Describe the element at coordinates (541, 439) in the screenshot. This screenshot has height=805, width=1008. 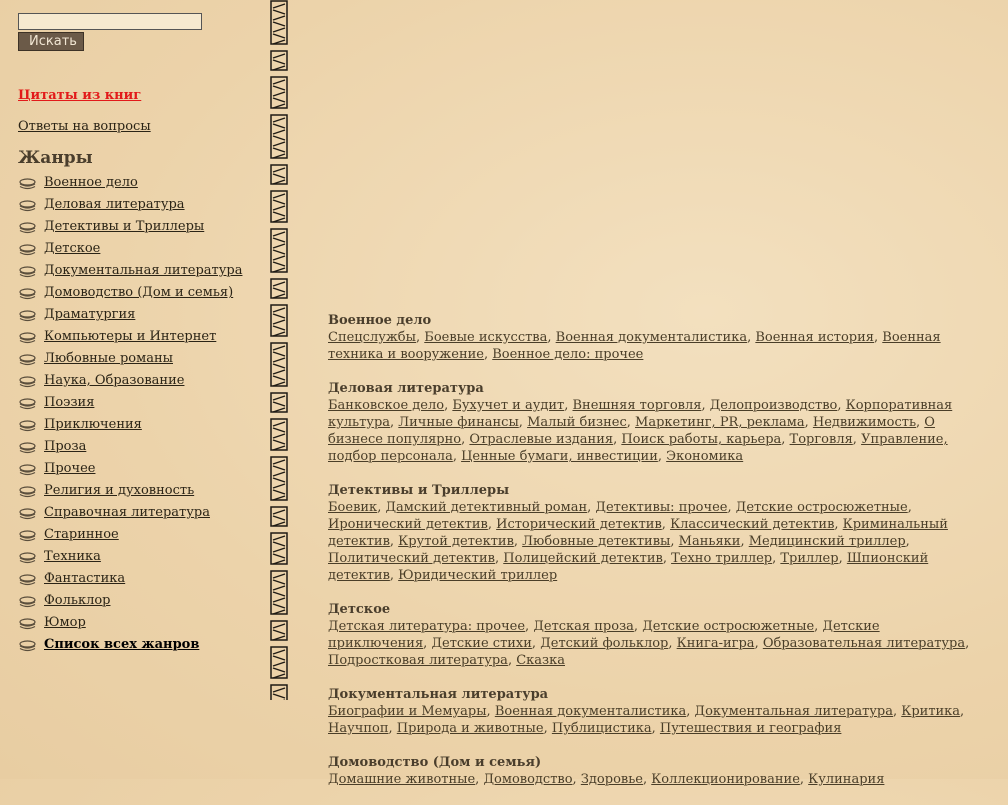
I see `subgenre-link: Отраслевые издания` at that location.